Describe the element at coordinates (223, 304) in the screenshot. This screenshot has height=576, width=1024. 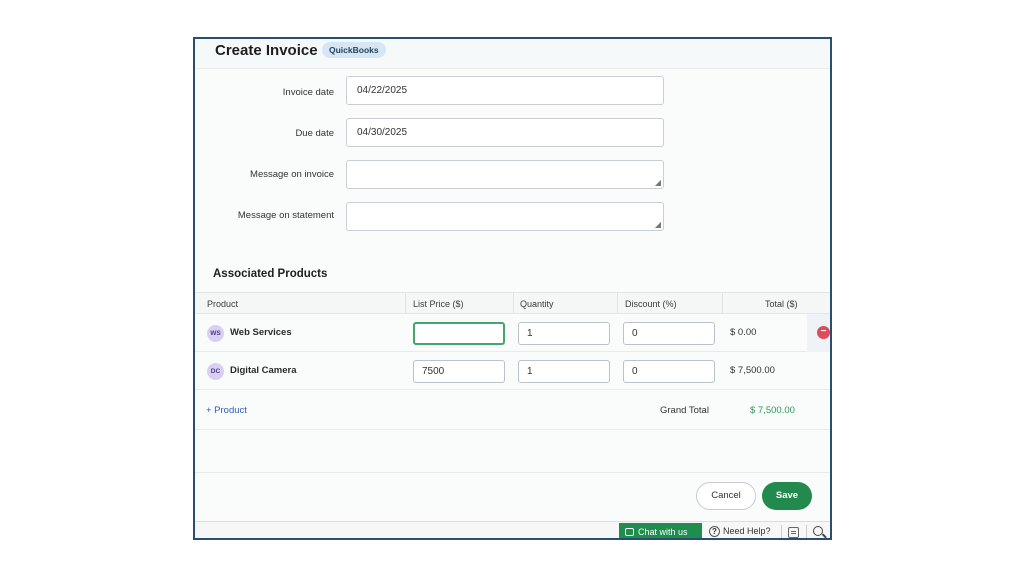
I see `column-product: Product` at that location.